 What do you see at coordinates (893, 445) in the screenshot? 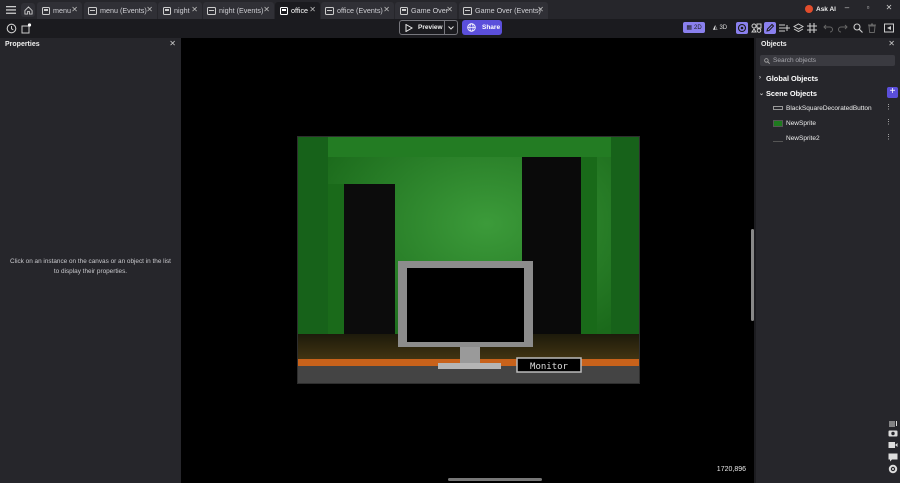
I see `video-icon` at bounding box center [893, 445].